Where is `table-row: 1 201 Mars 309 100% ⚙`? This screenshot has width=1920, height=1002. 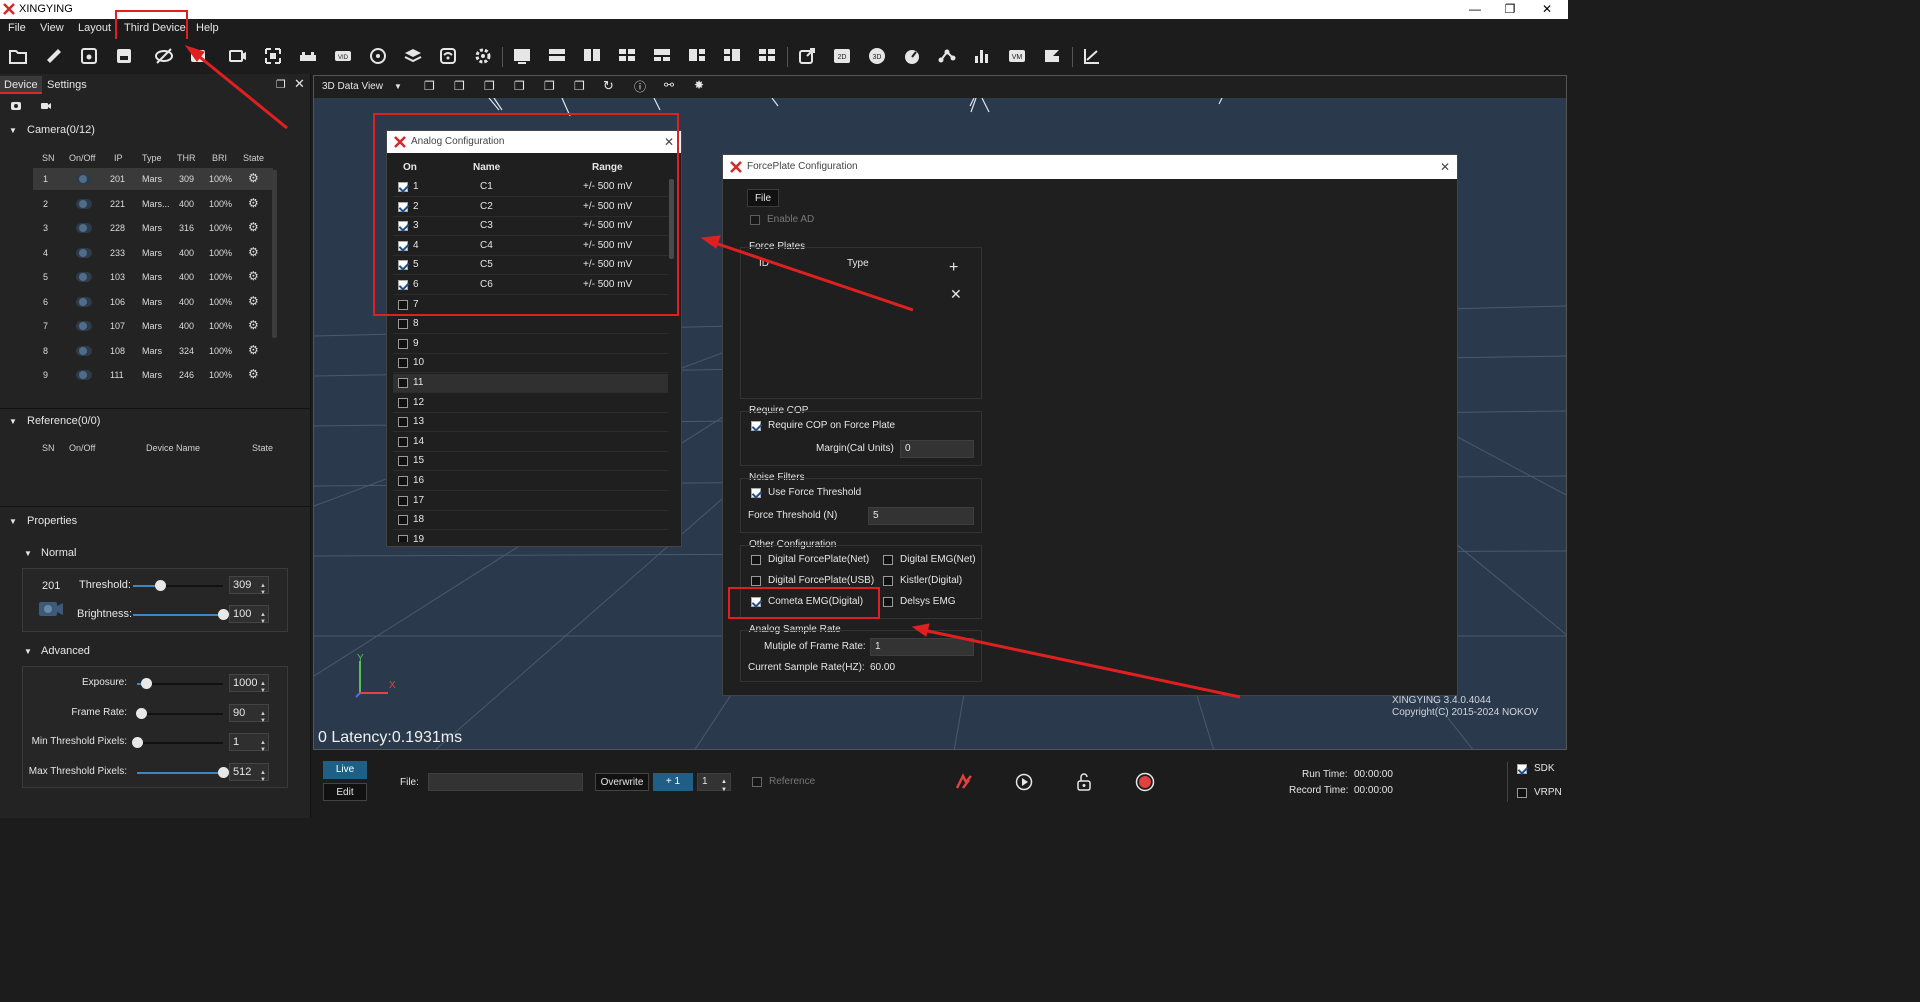 table-row: 1 201 Mars 309 100% ⚙ is located at coordinates (153, 179).